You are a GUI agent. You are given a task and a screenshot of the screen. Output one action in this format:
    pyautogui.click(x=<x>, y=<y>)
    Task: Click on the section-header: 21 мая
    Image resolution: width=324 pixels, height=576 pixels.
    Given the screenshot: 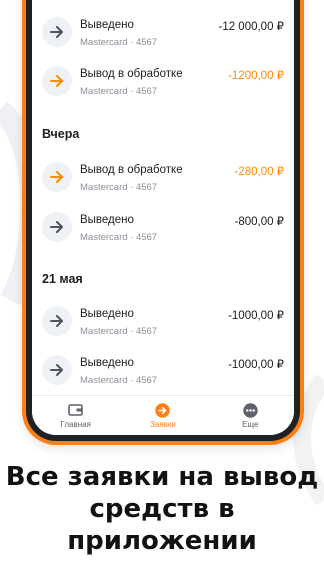 What is the action you would take?
    pyautogui.click(x=62, y=279)
    